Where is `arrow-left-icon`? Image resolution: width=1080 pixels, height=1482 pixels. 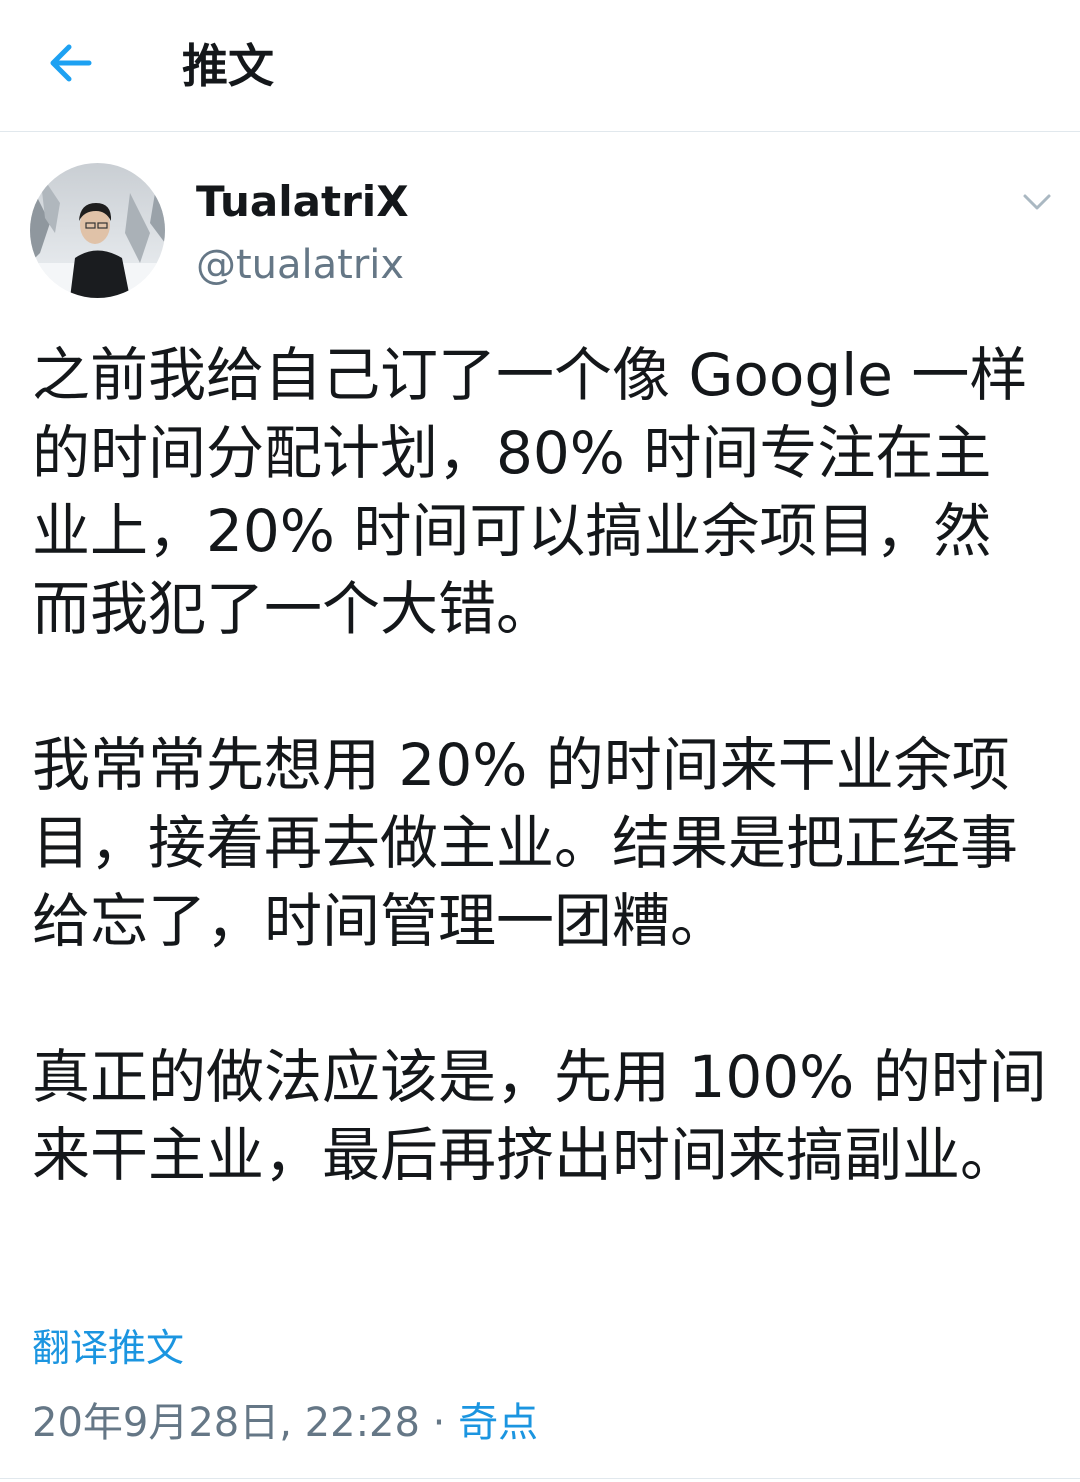
arrow-left-icon is located at coordinates (71, 63).